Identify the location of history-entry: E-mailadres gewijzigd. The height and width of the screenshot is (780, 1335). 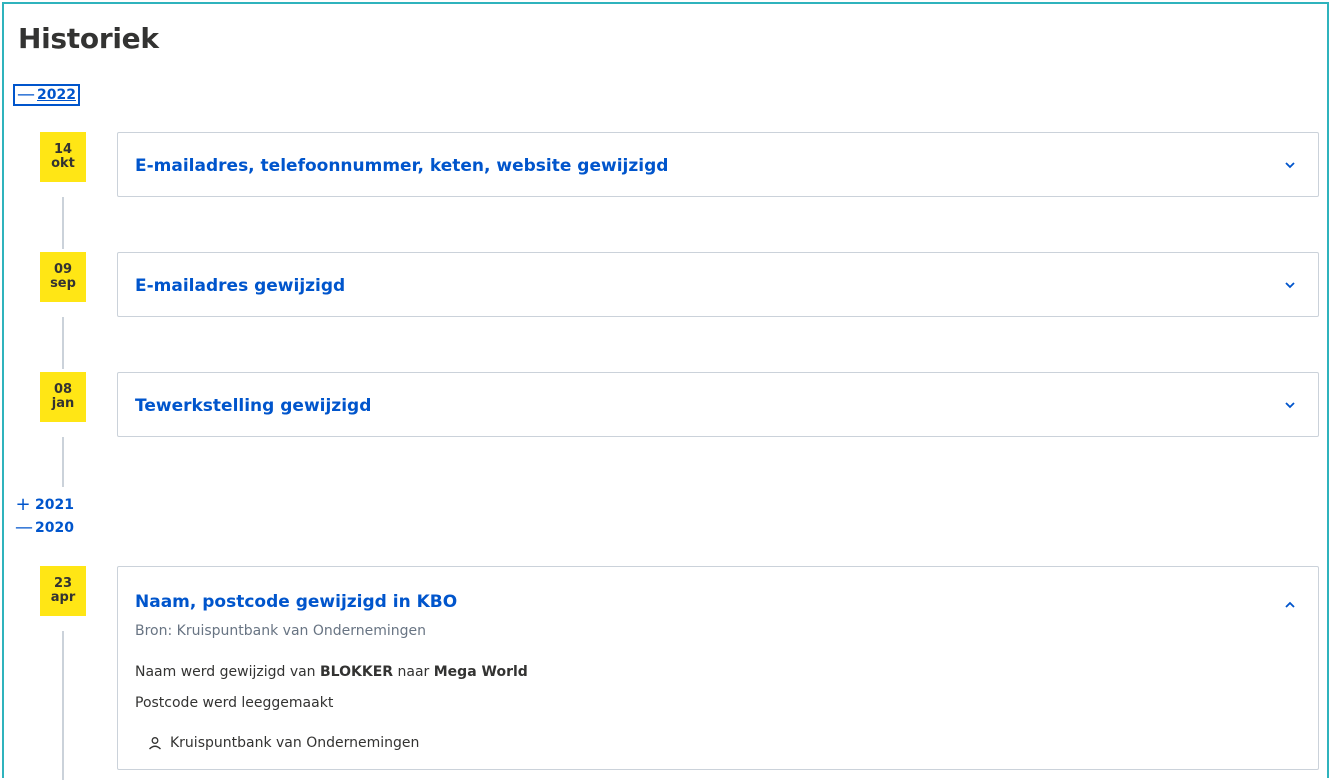
(718, 284).